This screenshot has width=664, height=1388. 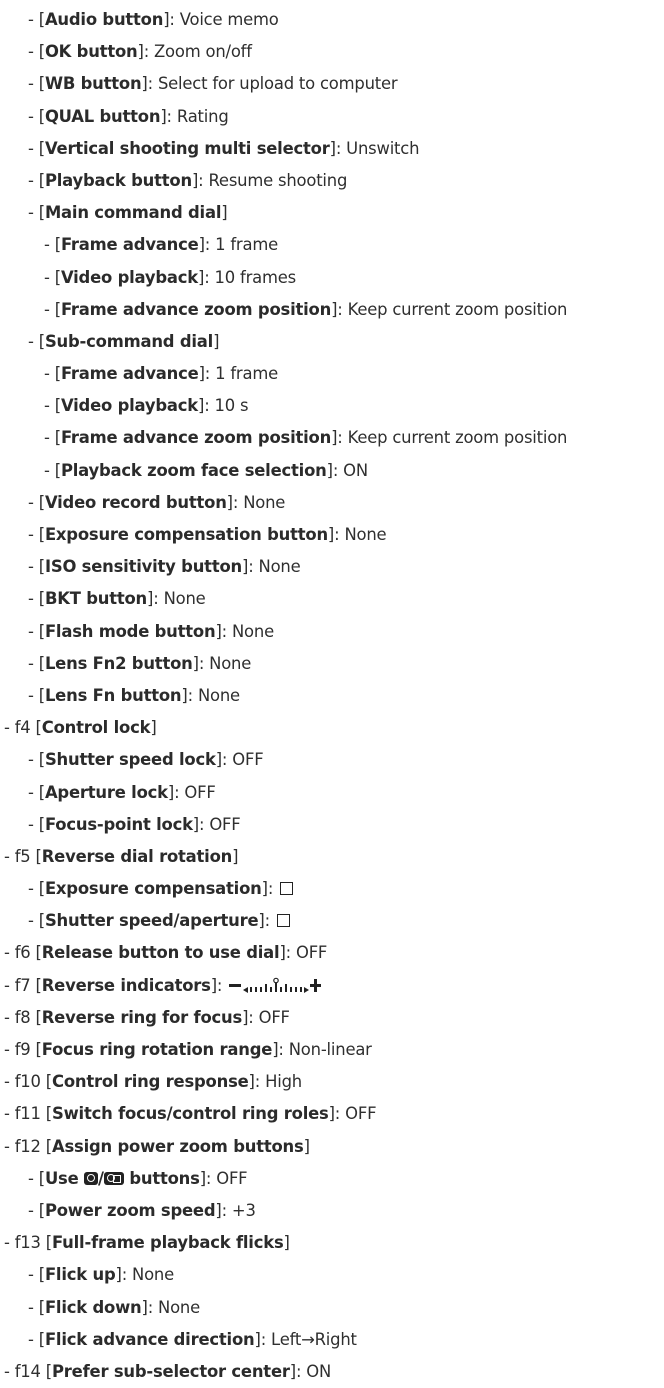 I want to click on list-item: - [Sub-command dial], so click(x=124, y=341).